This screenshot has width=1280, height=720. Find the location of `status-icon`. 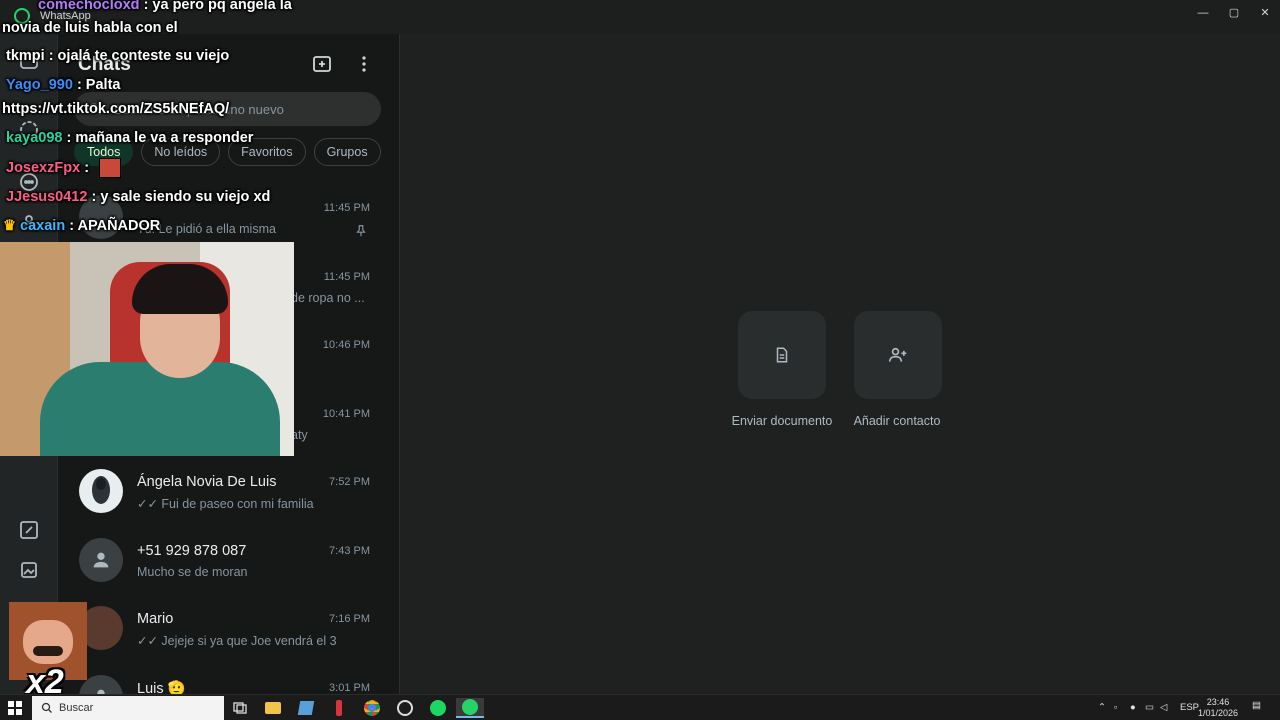

status-icon is located at coordinates (29, 130).